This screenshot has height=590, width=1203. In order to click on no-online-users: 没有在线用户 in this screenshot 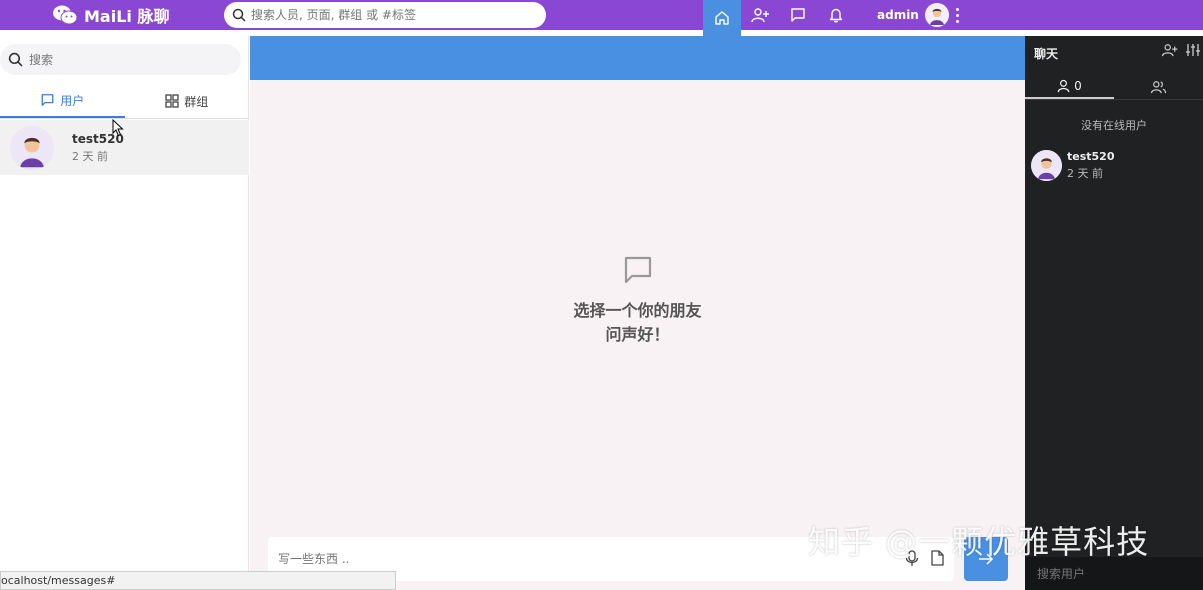, I will do `click(1114, 125)`.